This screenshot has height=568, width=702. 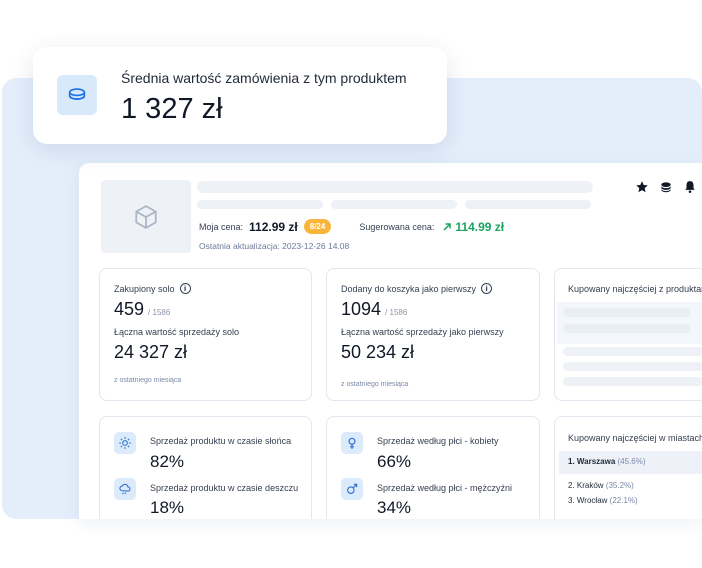 I want to click on rain-label: Sprzedaż produktu w czasie deszczu, so click(x=224, y=488).